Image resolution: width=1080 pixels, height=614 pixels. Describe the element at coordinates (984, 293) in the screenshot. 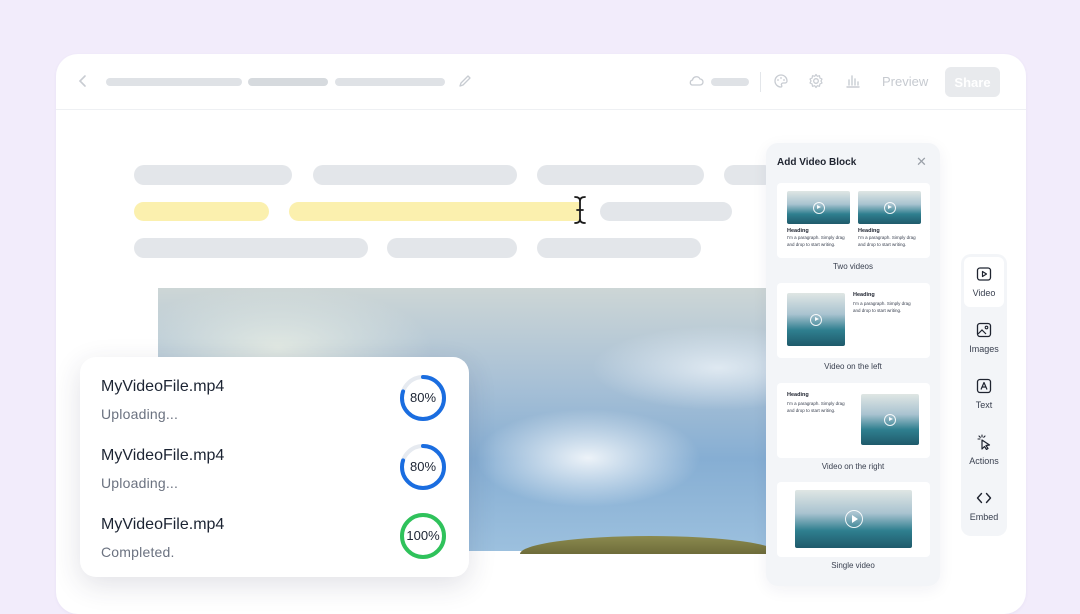

I see `rail-item-label: Video` at that location.